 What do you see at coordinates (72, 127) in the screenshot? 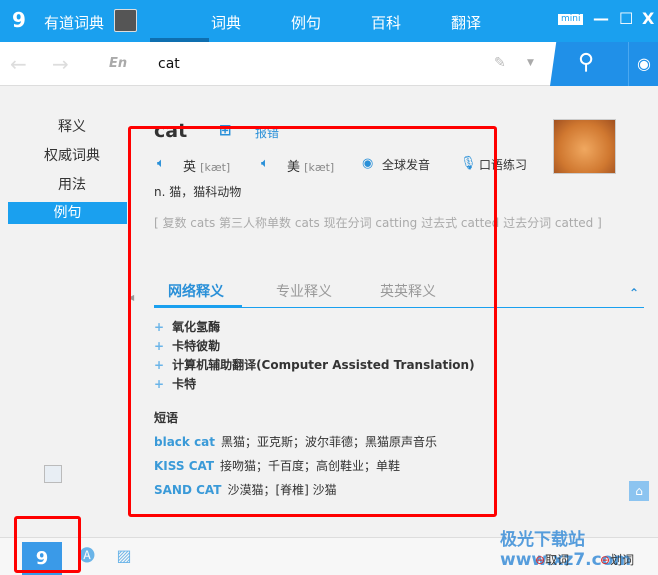
I see `sidebar-item-definition: 释义` at bounding box center [72, 127].